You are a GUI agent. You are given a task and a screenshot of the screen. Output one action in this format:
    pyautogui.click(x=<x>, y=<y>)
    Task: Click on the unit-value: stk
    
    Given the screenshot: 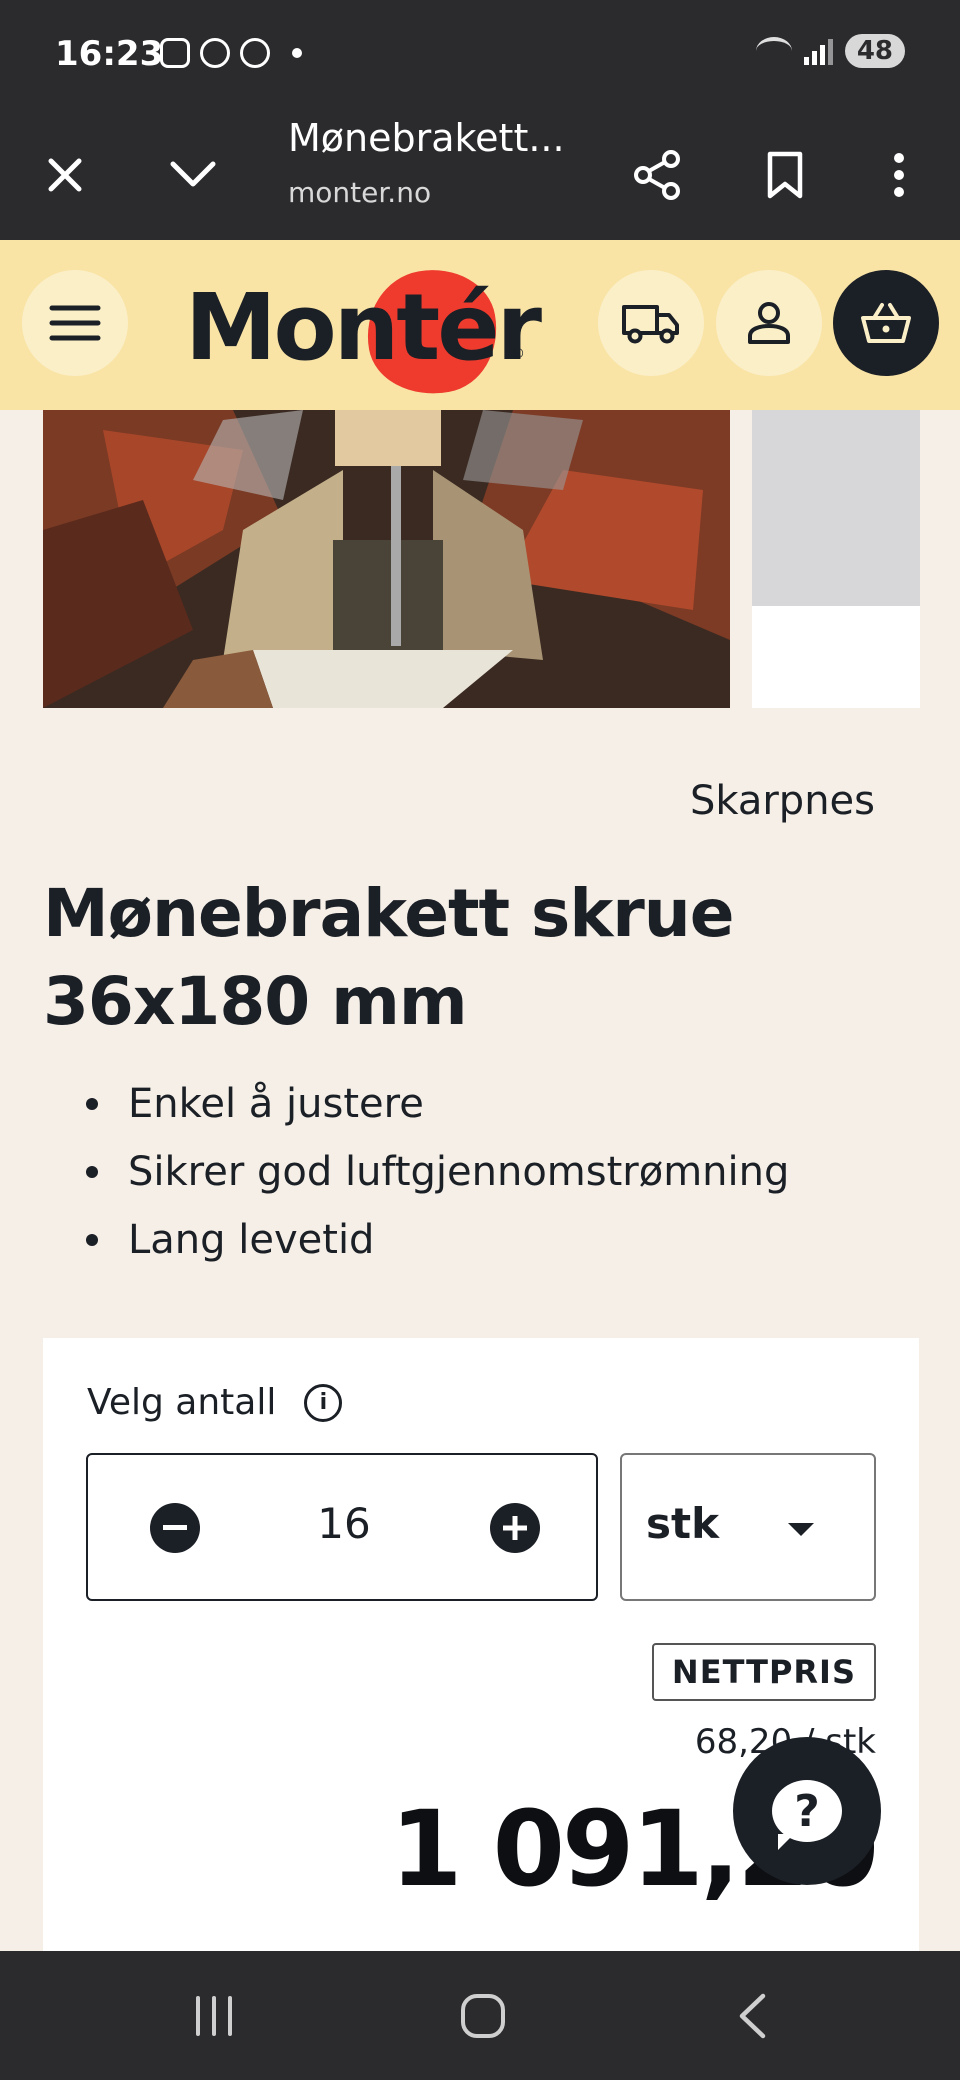 What is the action you would take?
    pyautogui.click(x=683, y=1523)
    